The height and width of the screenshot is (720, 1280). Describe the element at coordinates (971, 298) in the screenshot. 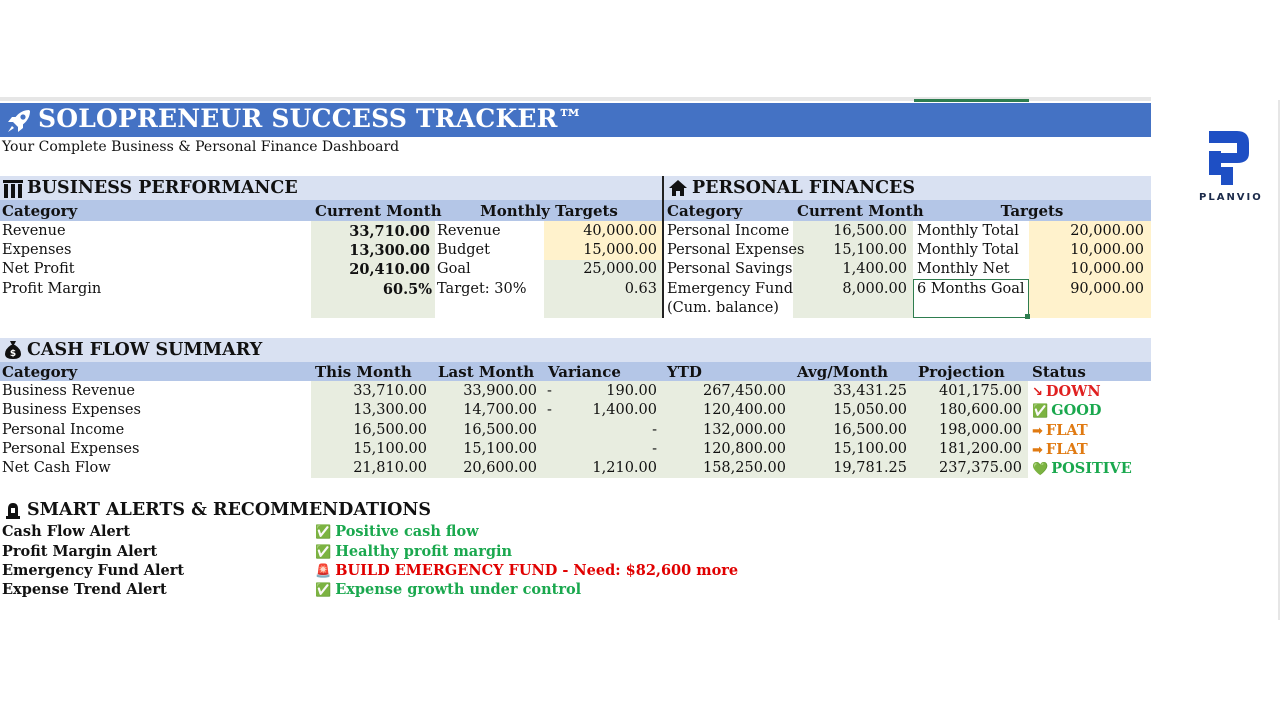

I see `selected-cell` at that location.